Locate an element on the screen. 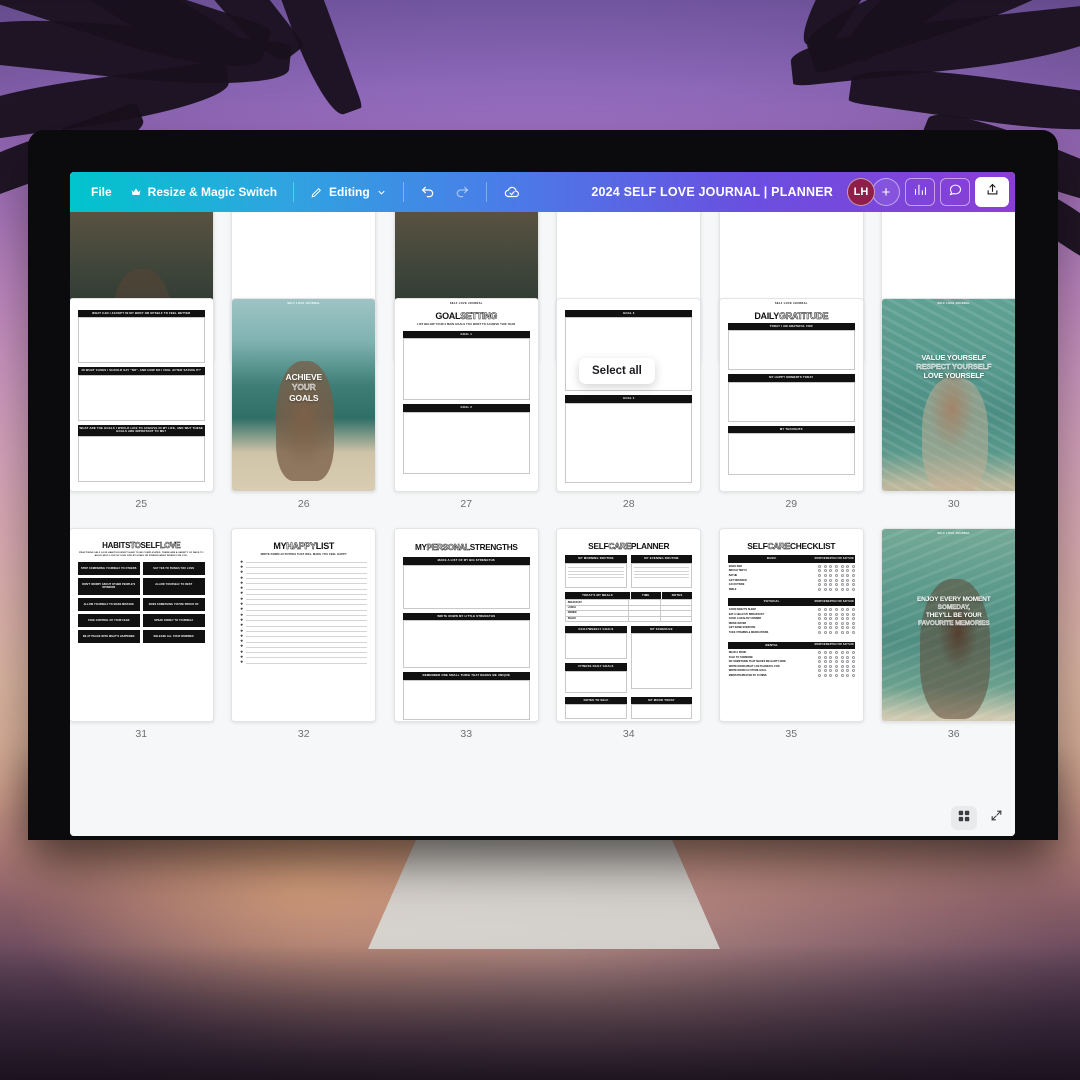 The height and width of the screenshot is (1080, 1080). daily-goals-area is located at coordinates (596, 646).